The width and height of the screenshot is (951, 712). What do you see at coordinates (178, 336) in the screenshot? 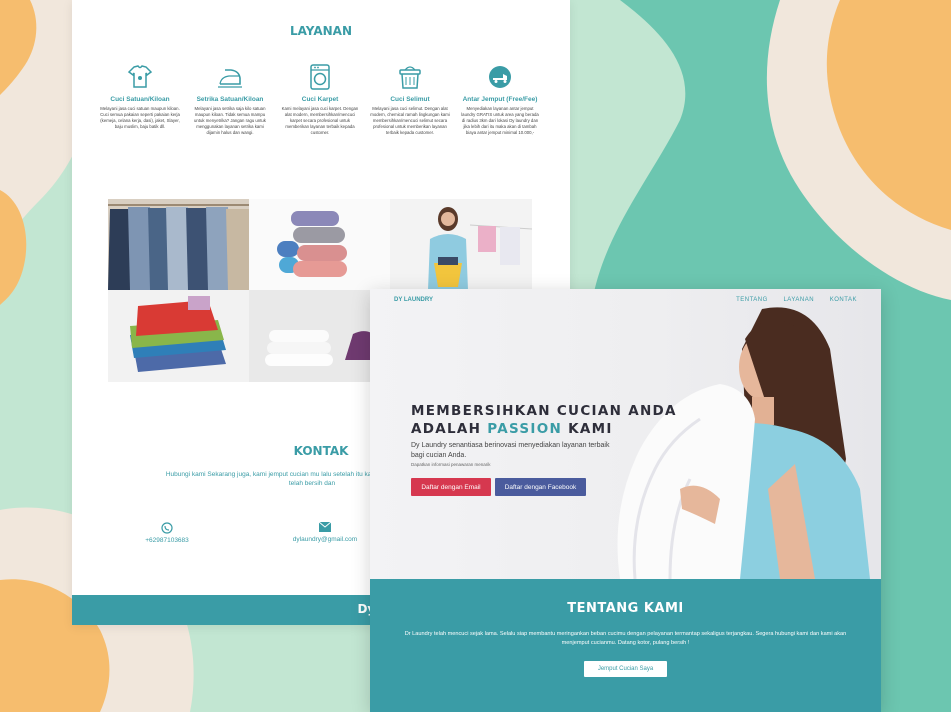
I see `folded-shirts-photo` at bounding box center [178, 336].